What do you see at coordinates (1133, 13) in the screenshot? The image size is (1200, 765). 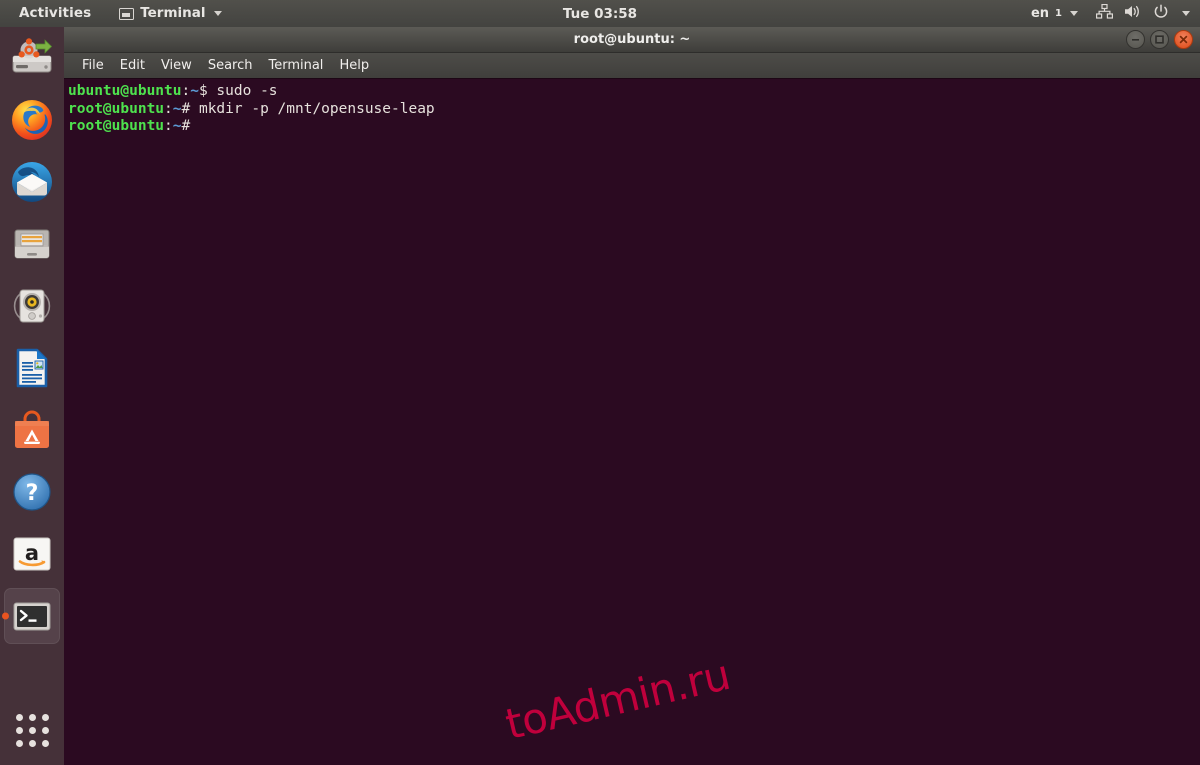 I see `volume-icon` at bounding box center [1133, 13].